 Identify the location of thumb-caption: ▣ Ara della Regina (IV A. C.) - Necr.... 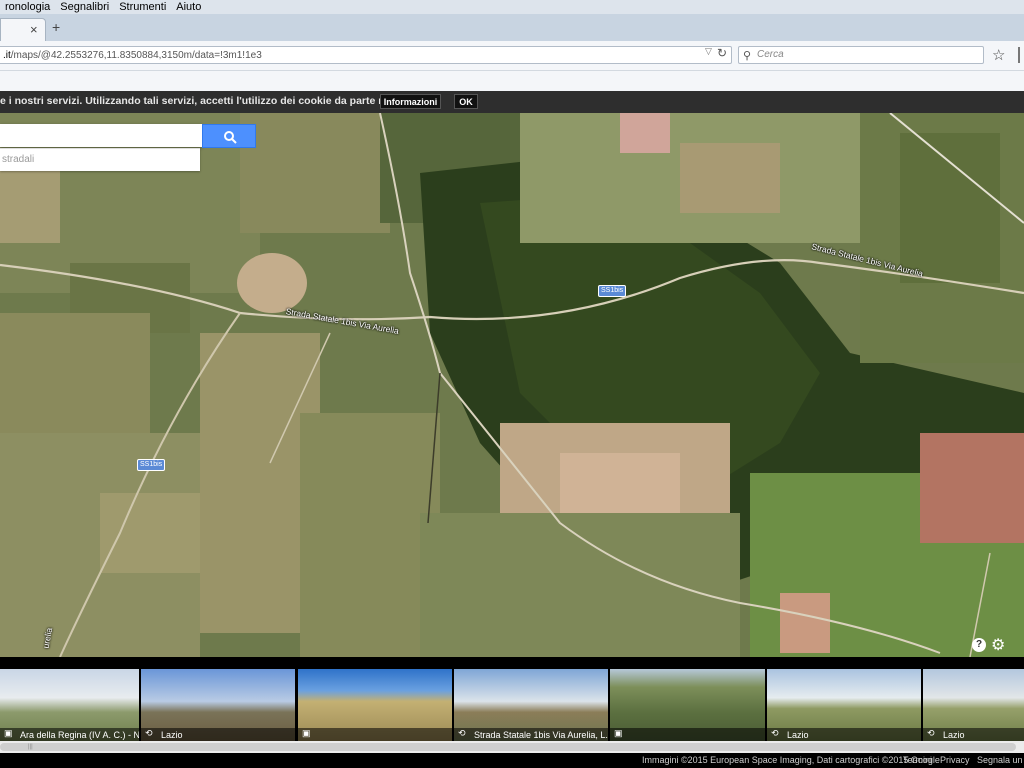
(69, 734).